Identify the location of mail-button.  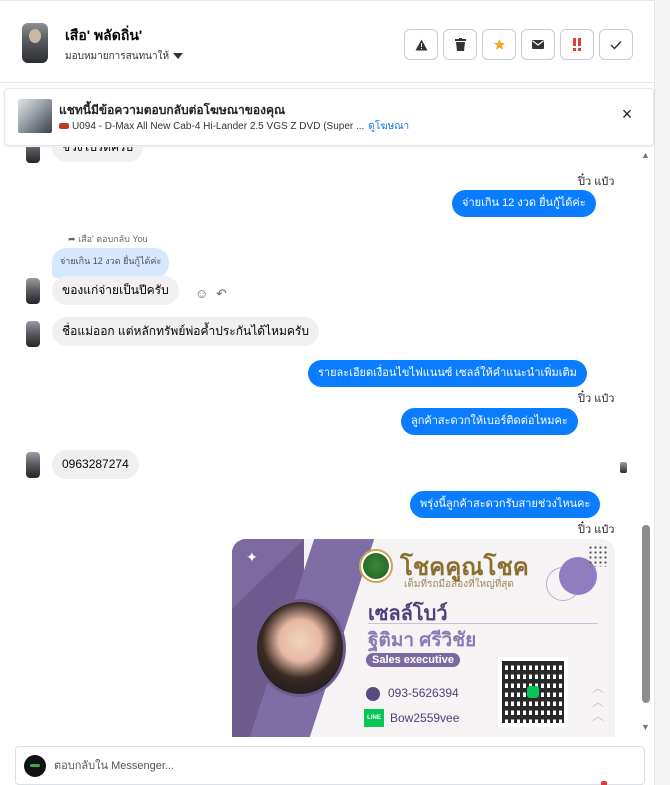
(538, 44).